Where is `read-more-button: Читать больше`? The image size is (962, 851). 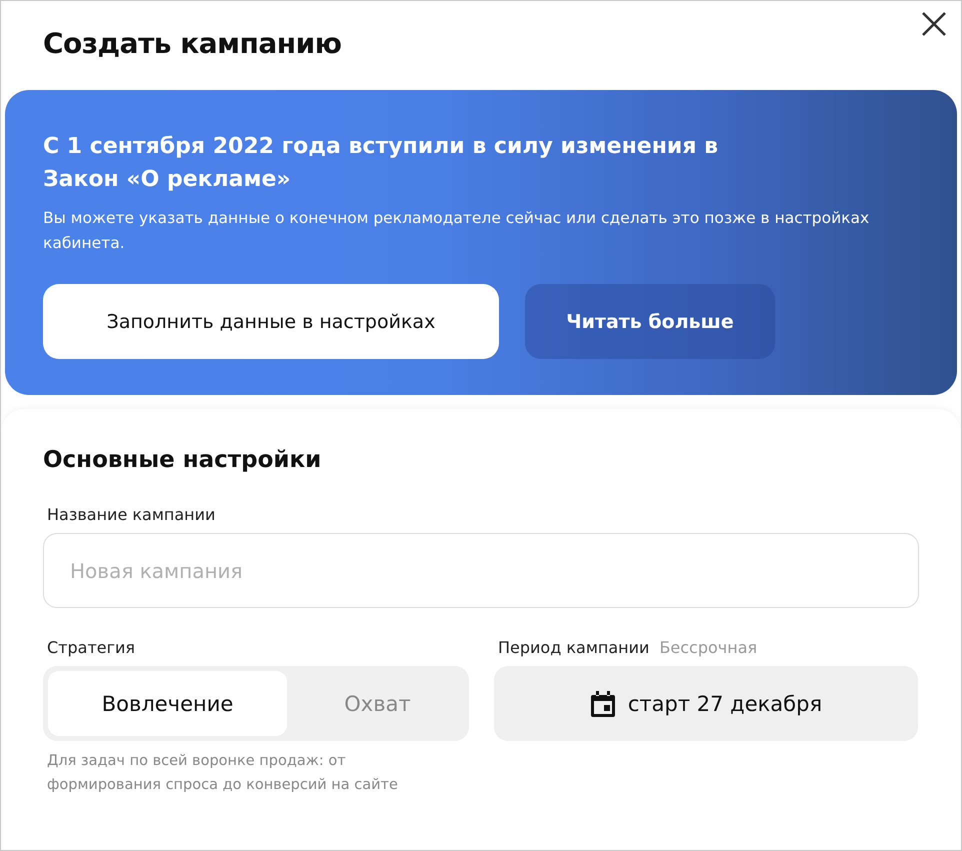 read-more-button: Читать больше is located at coordinates (650, 321).